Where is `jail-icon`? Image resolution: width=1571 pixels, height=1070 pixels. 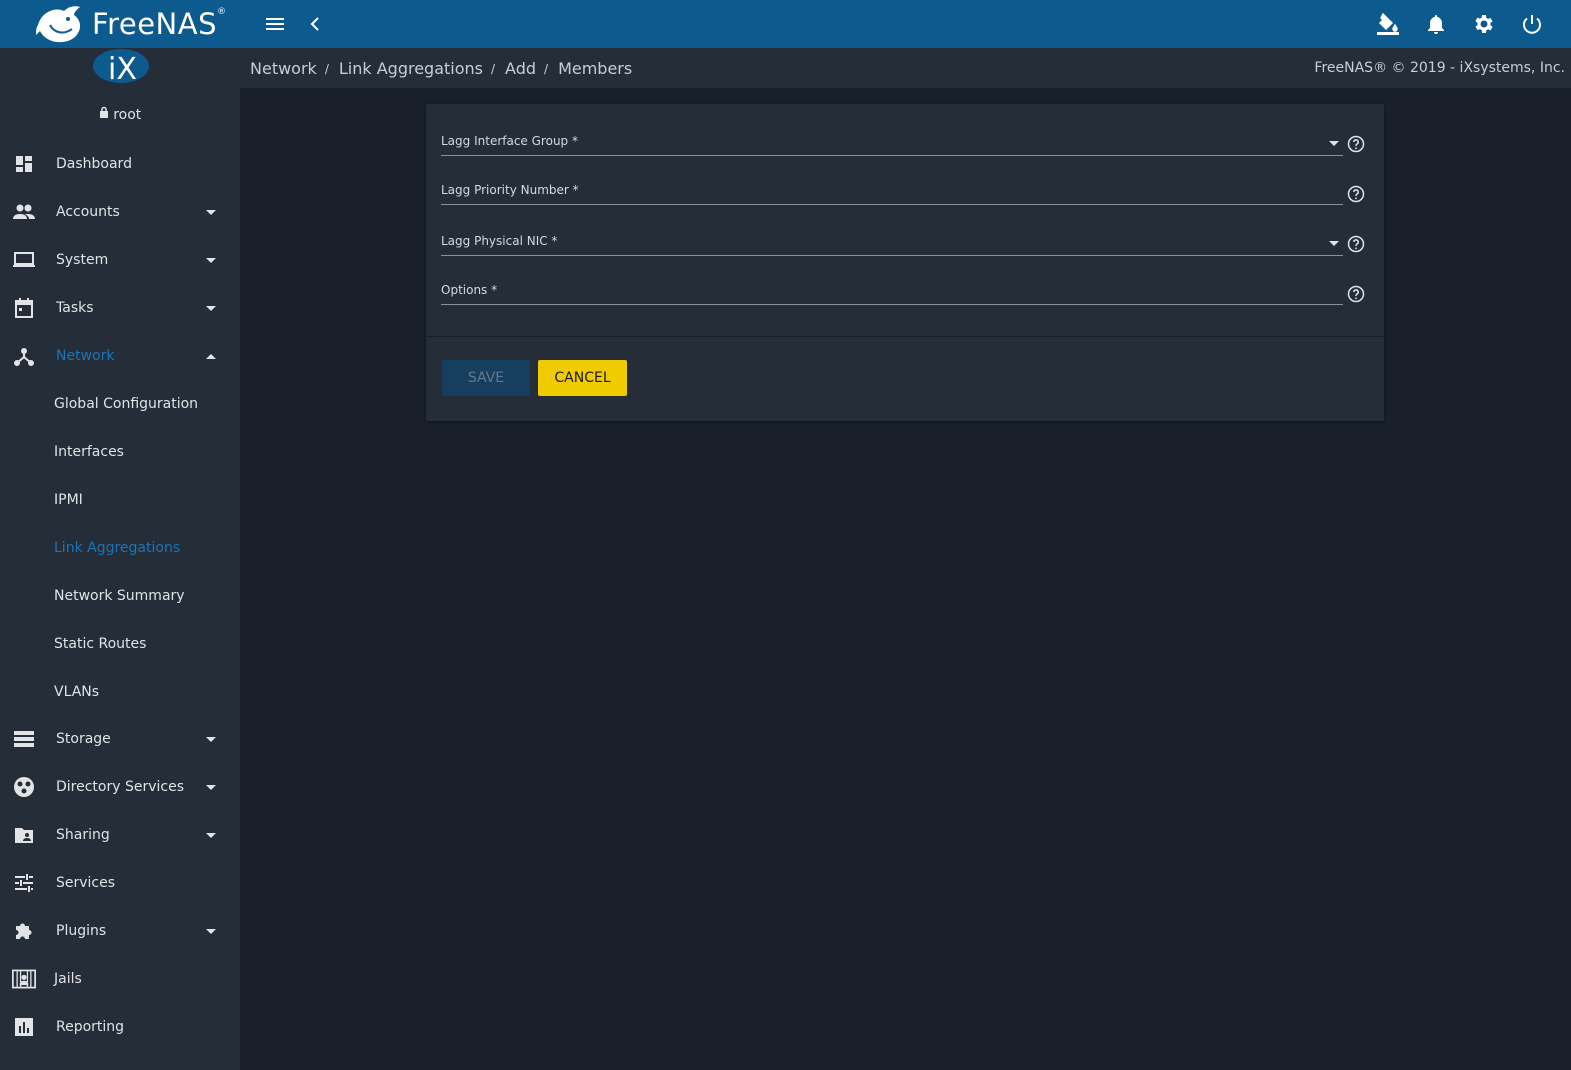 jail-icon is located at coordinates (24, 979).